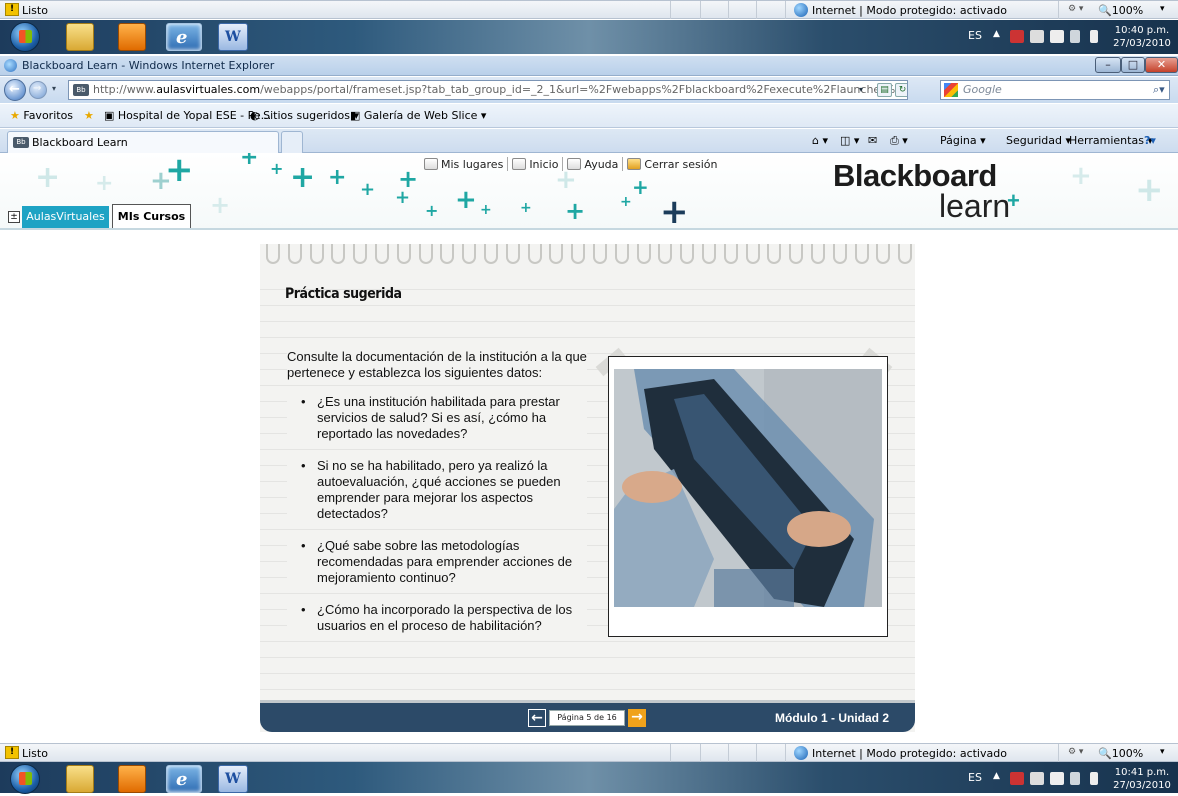 The image size is (1178, 796). What do you see at coordinates (41, 115) in the screenshot?
I see `favorites-button: ★ Favoritos` at bounding box center [41, 115].